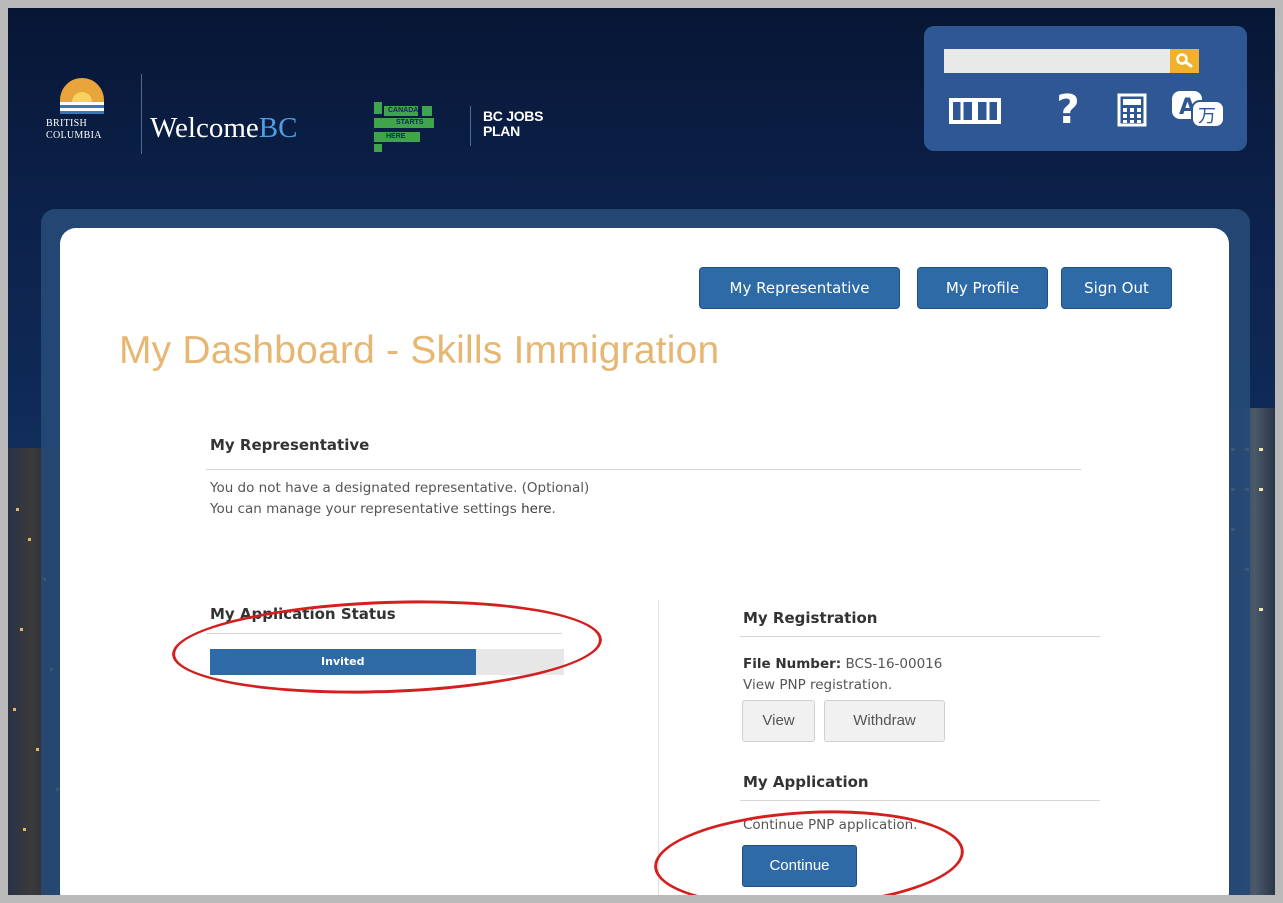 This screenshot has width=1283, height=903. I want to click on water-icon, so click(82, 108).